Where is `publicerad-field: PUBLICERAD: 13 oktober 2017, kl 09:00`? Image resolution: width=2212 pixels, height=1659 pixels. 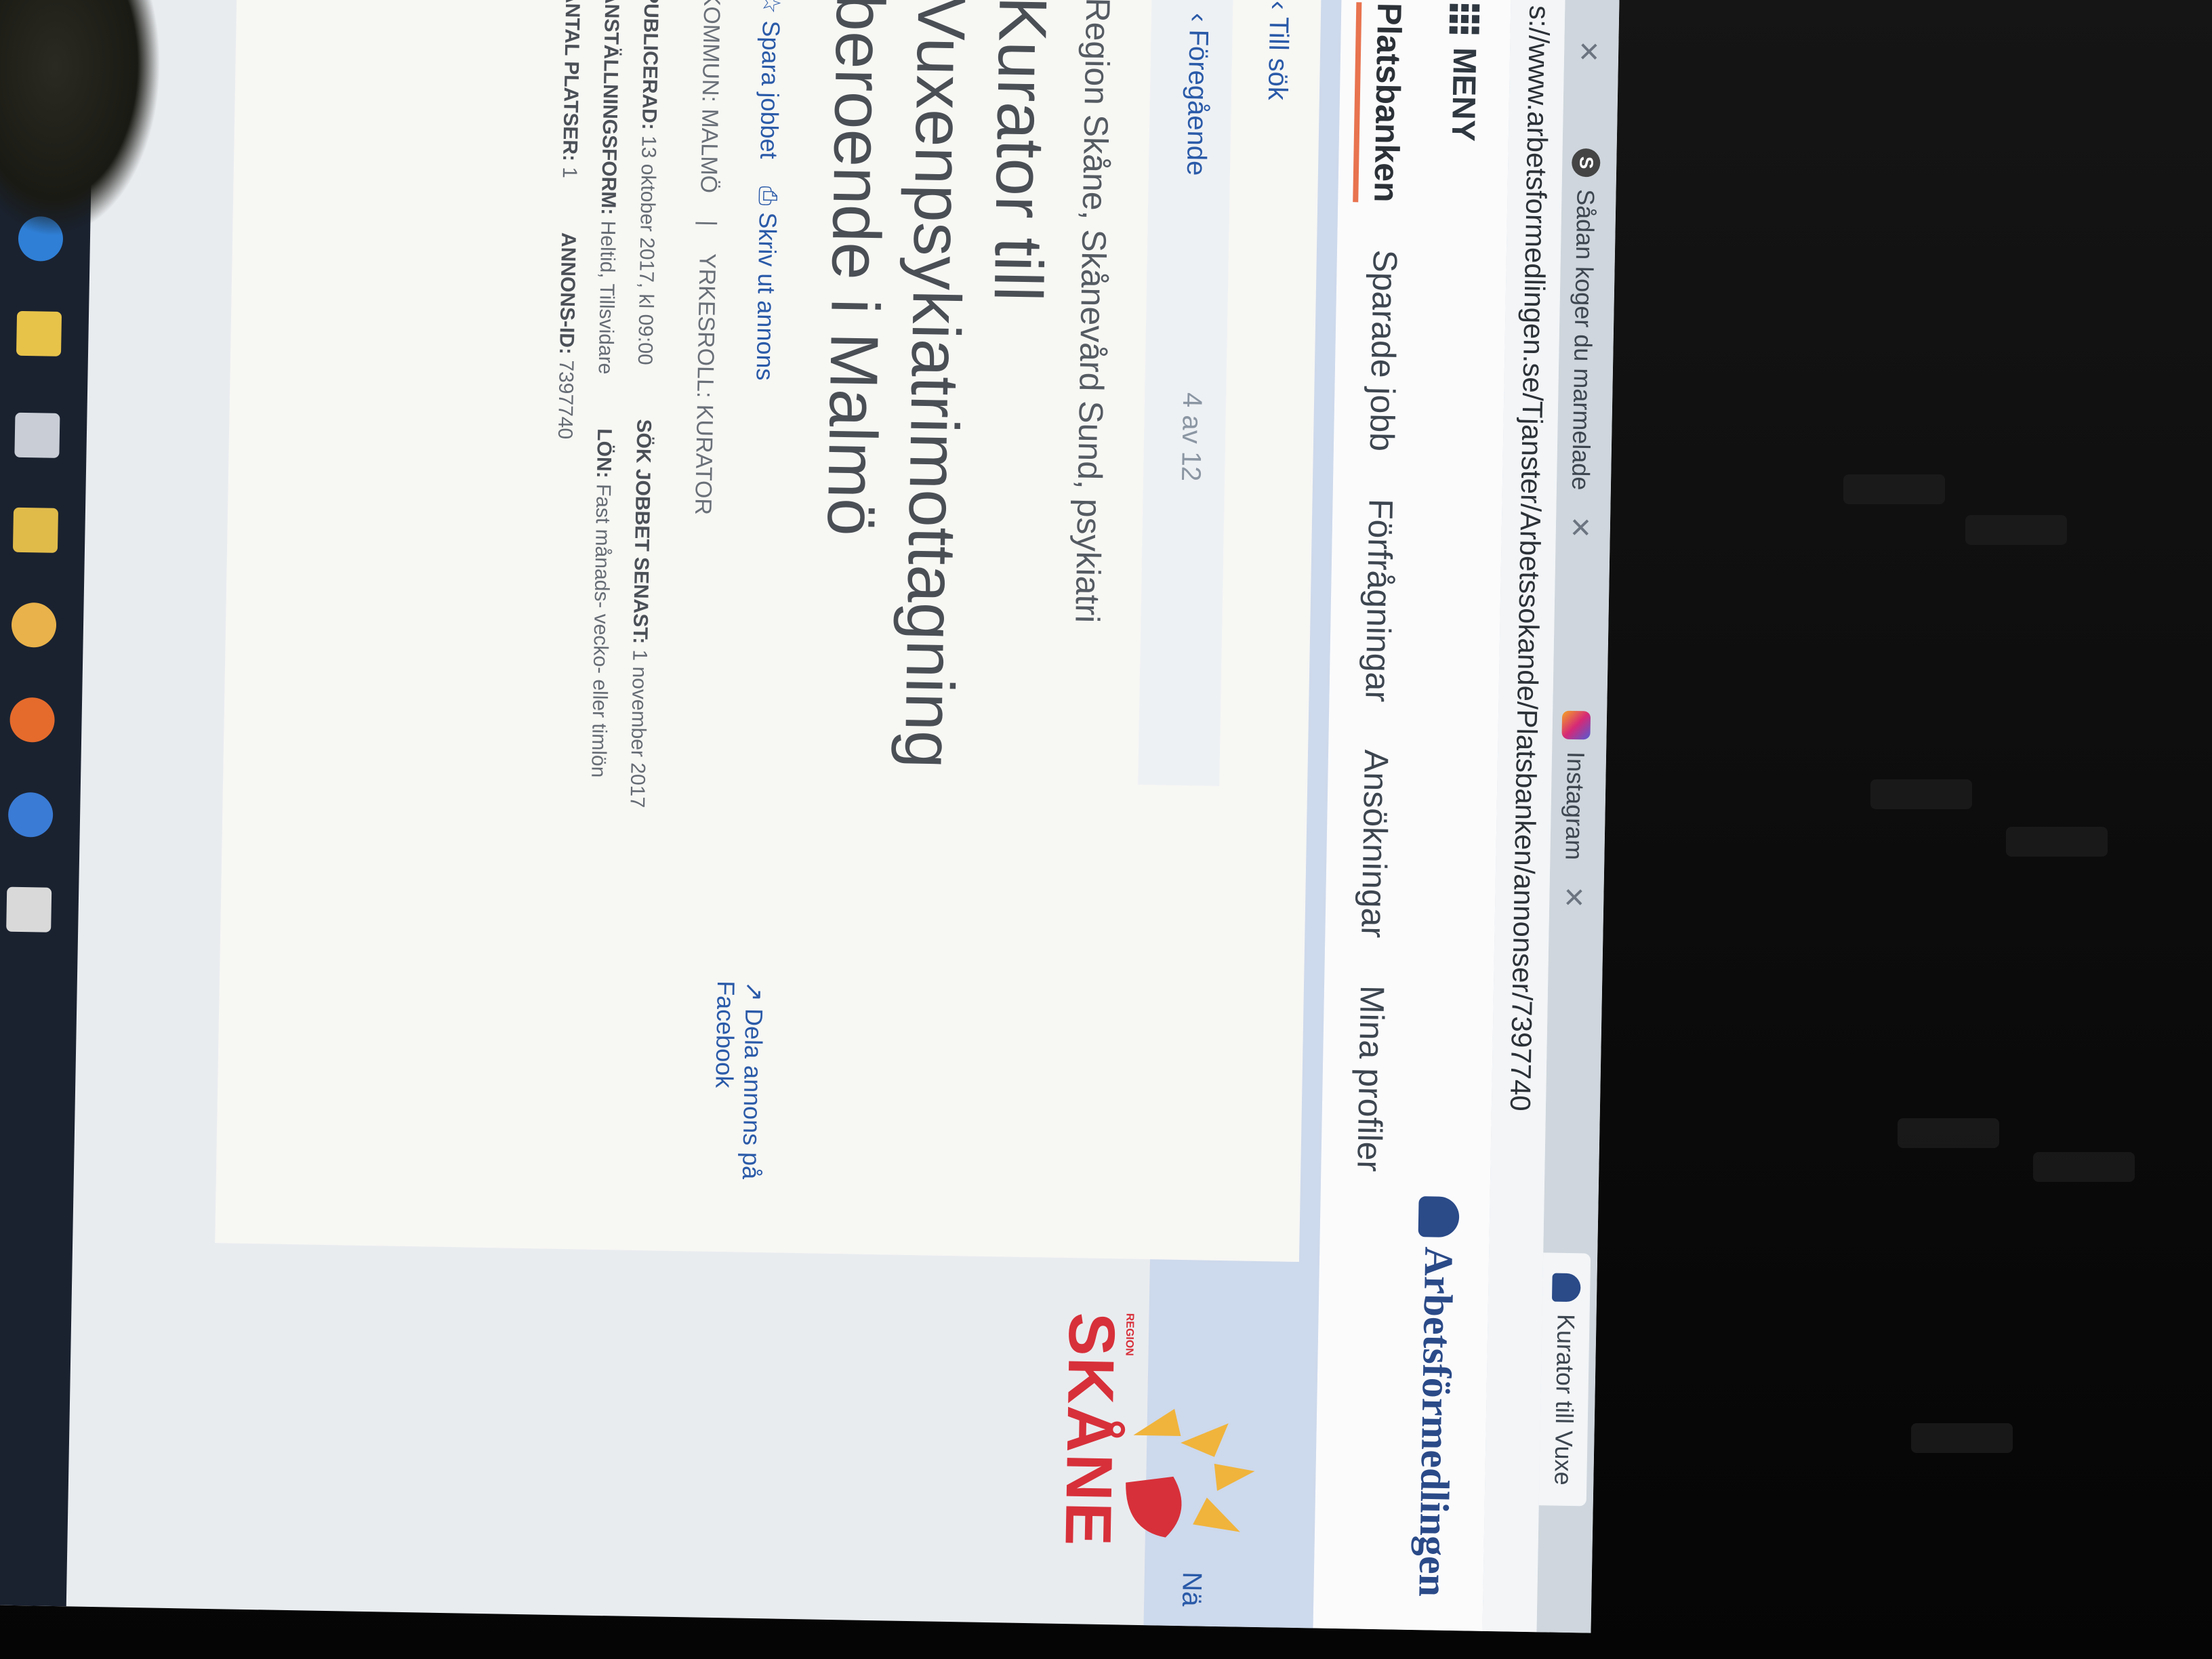 publicerad-field: PUBLICERAD: 13 oktober 2017, kl 09:00 is located at coordinates (648, 182).